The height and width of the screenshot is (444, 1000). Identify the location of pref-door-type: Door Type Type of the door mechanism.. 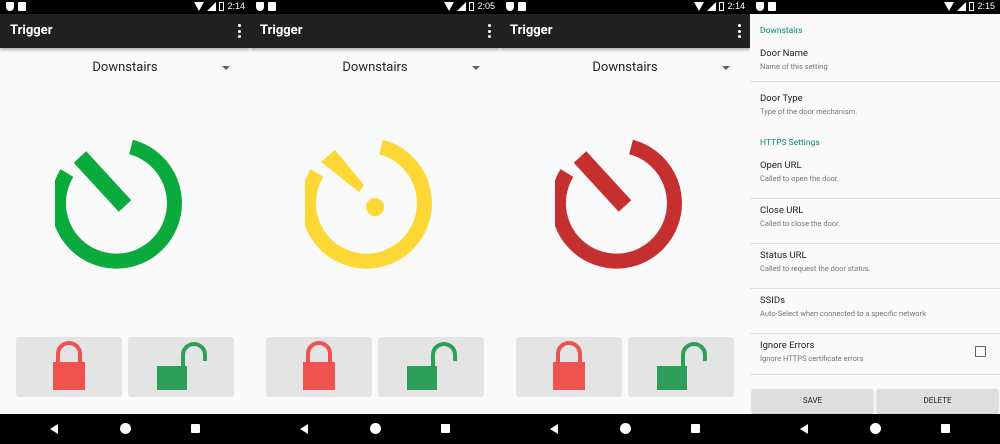
(875, 106).